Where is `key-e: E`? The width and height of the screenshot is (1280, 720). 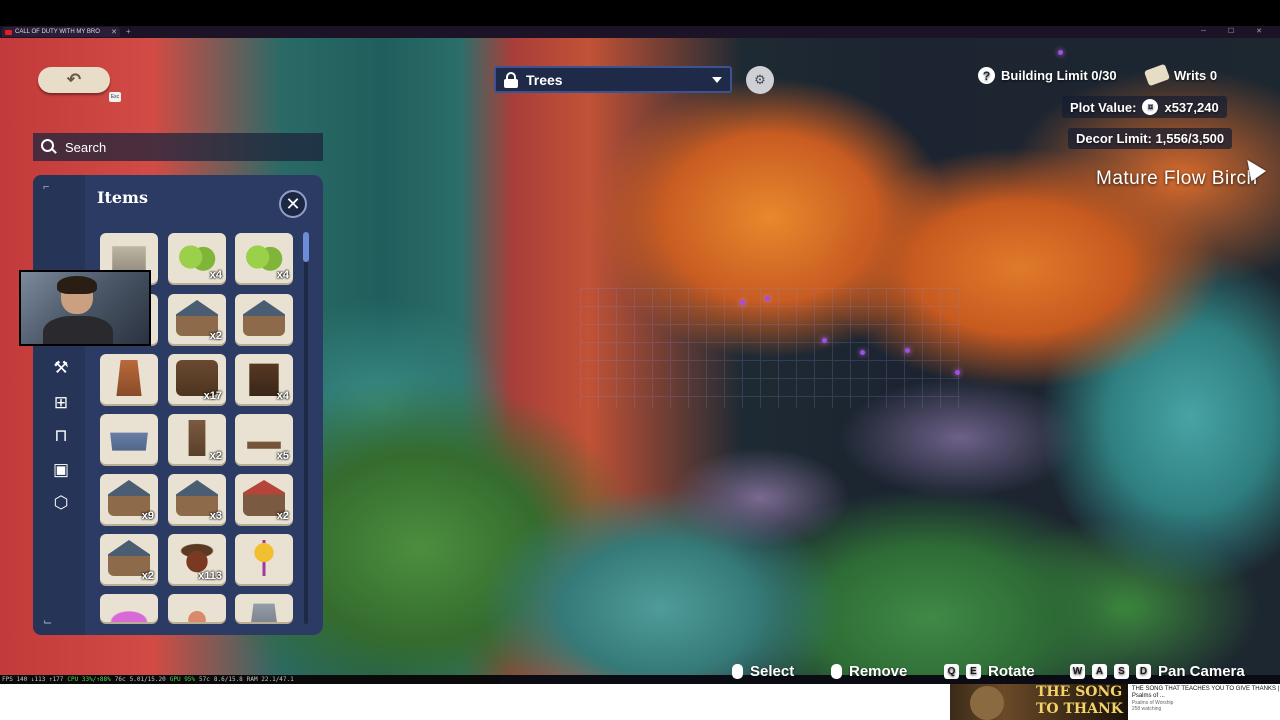
key-e: E is located at coordinates (973, 671).